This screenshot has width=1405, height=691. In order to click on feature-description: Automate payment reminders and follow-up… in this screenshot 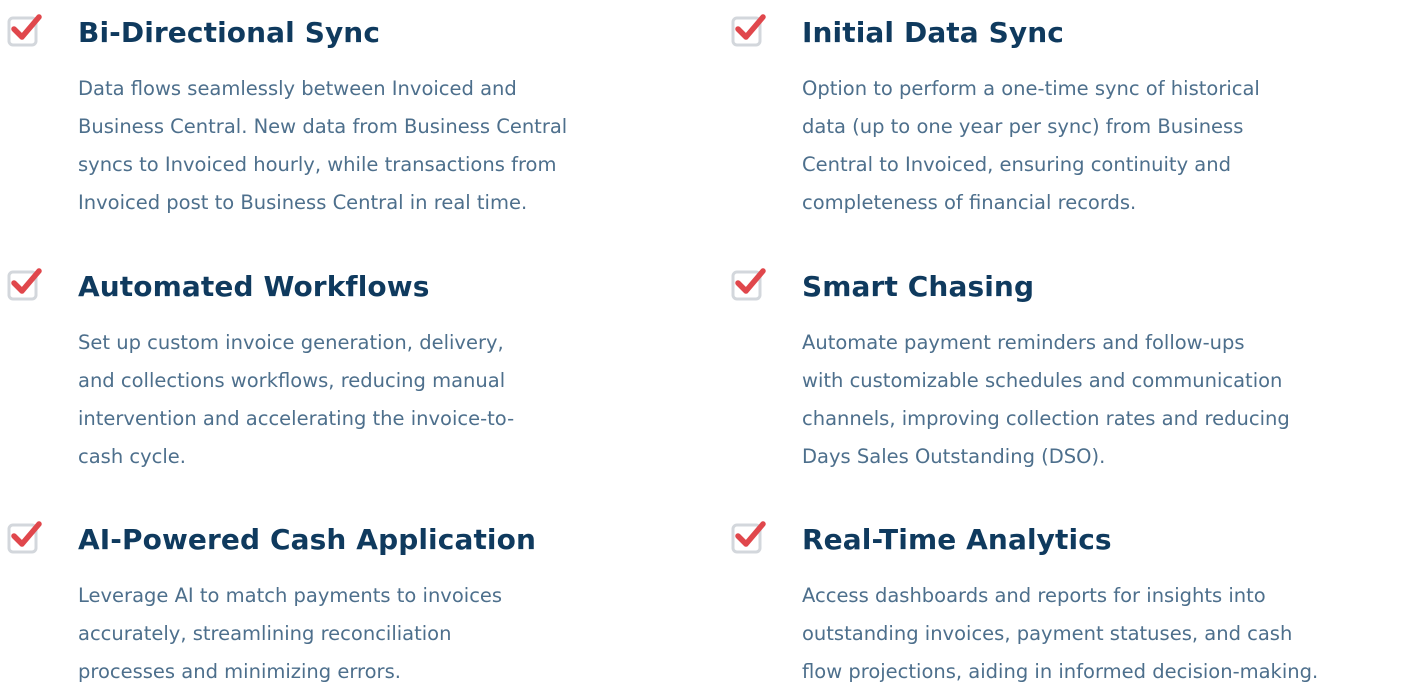, I will do `click(1046, 400)`.